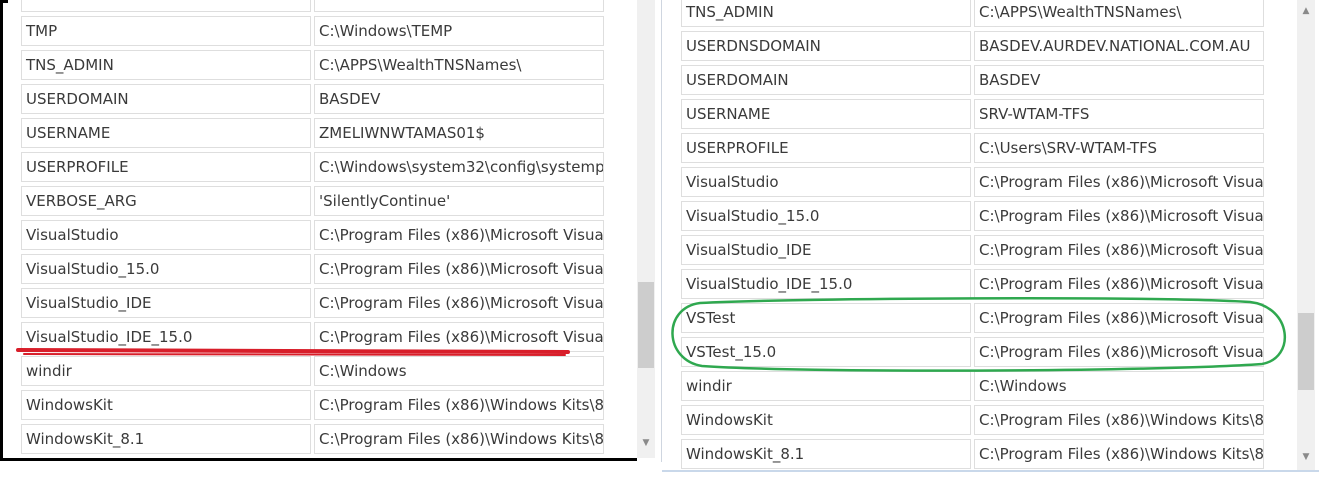 The image size is (1319, 483). Describe the element at coordinates (459, 201) in the screenshot. I see `variable-value-cell: 'SilentlyContinue'` at that location.